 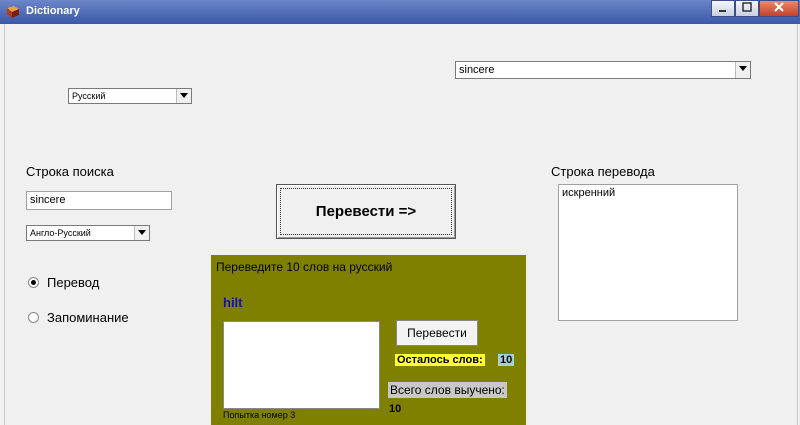 I want to click on translate-button-focus-rect, so click(x=366, y=211).